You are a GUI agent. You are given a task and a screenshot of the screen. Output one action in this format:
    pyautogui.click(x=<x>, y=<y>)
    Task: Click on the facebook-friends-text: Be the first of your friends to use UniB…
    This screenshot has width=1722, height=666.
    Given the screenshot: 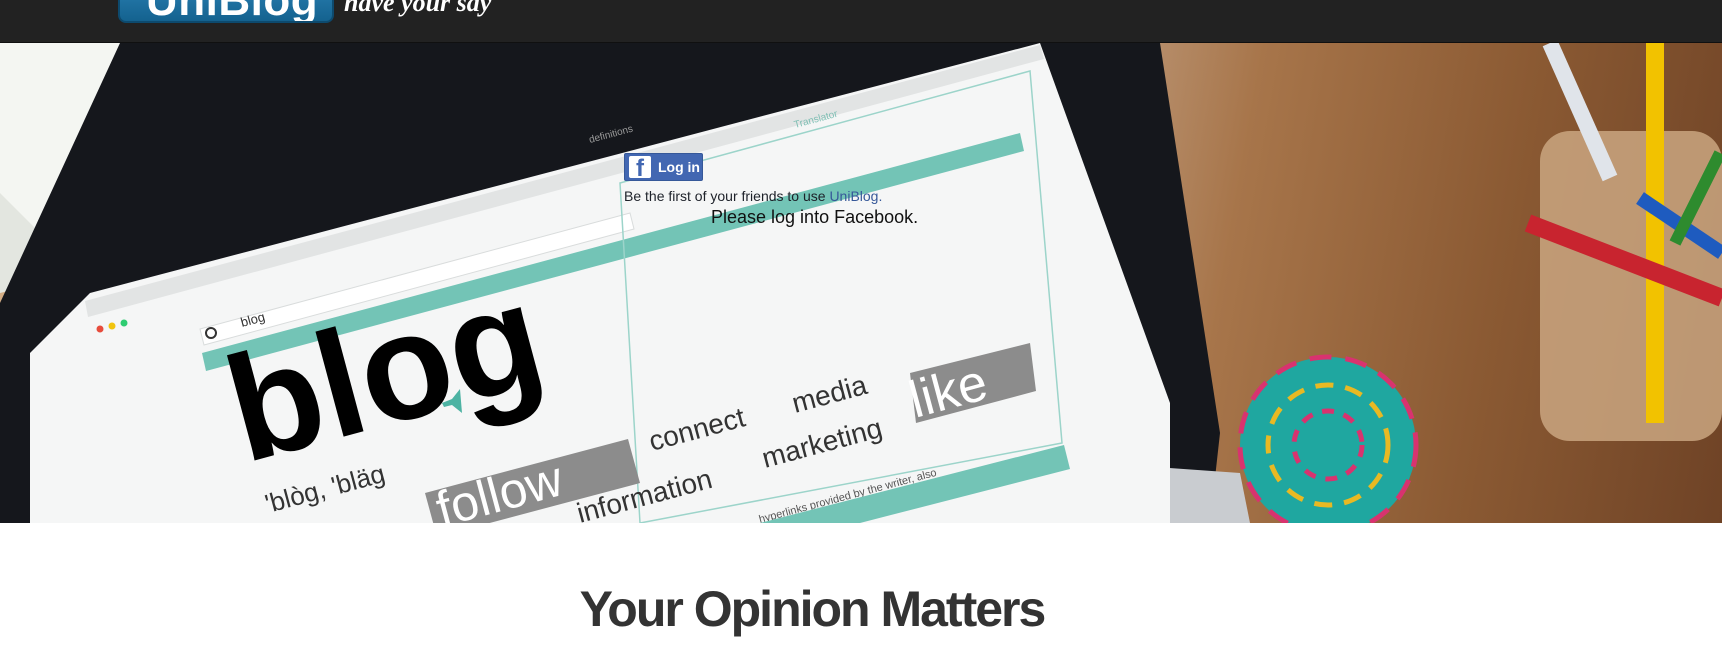 What is the action you would take?
    pyautogui.click(x=753, y=196)
    